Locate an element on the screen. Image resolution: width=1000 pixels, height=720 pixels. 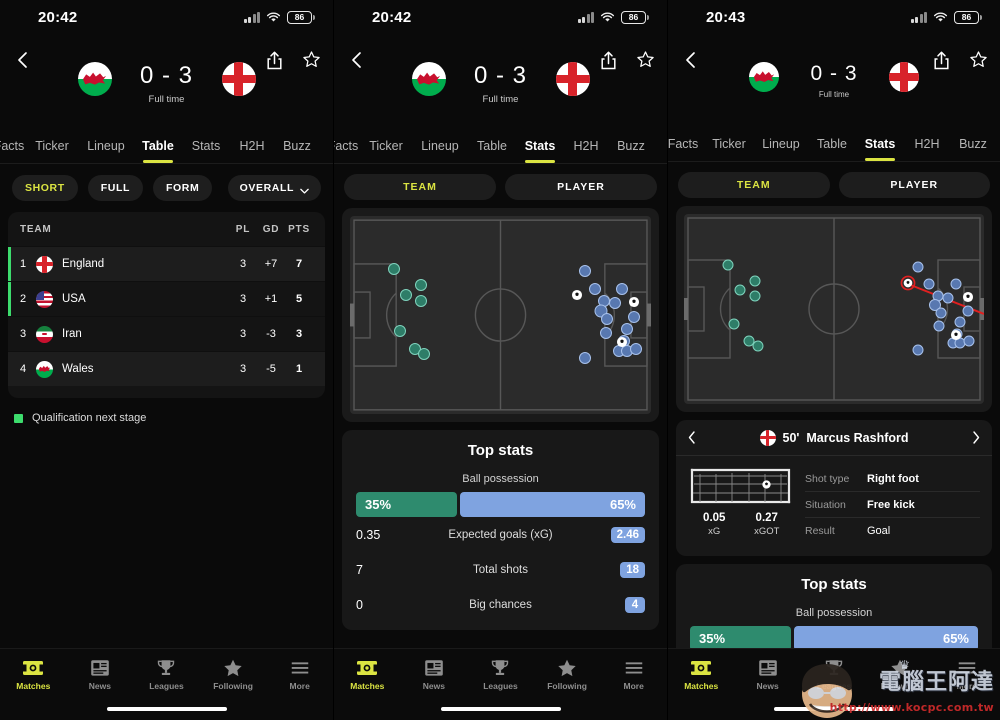
chevron-left-icon is located at coordinates (692, 437).